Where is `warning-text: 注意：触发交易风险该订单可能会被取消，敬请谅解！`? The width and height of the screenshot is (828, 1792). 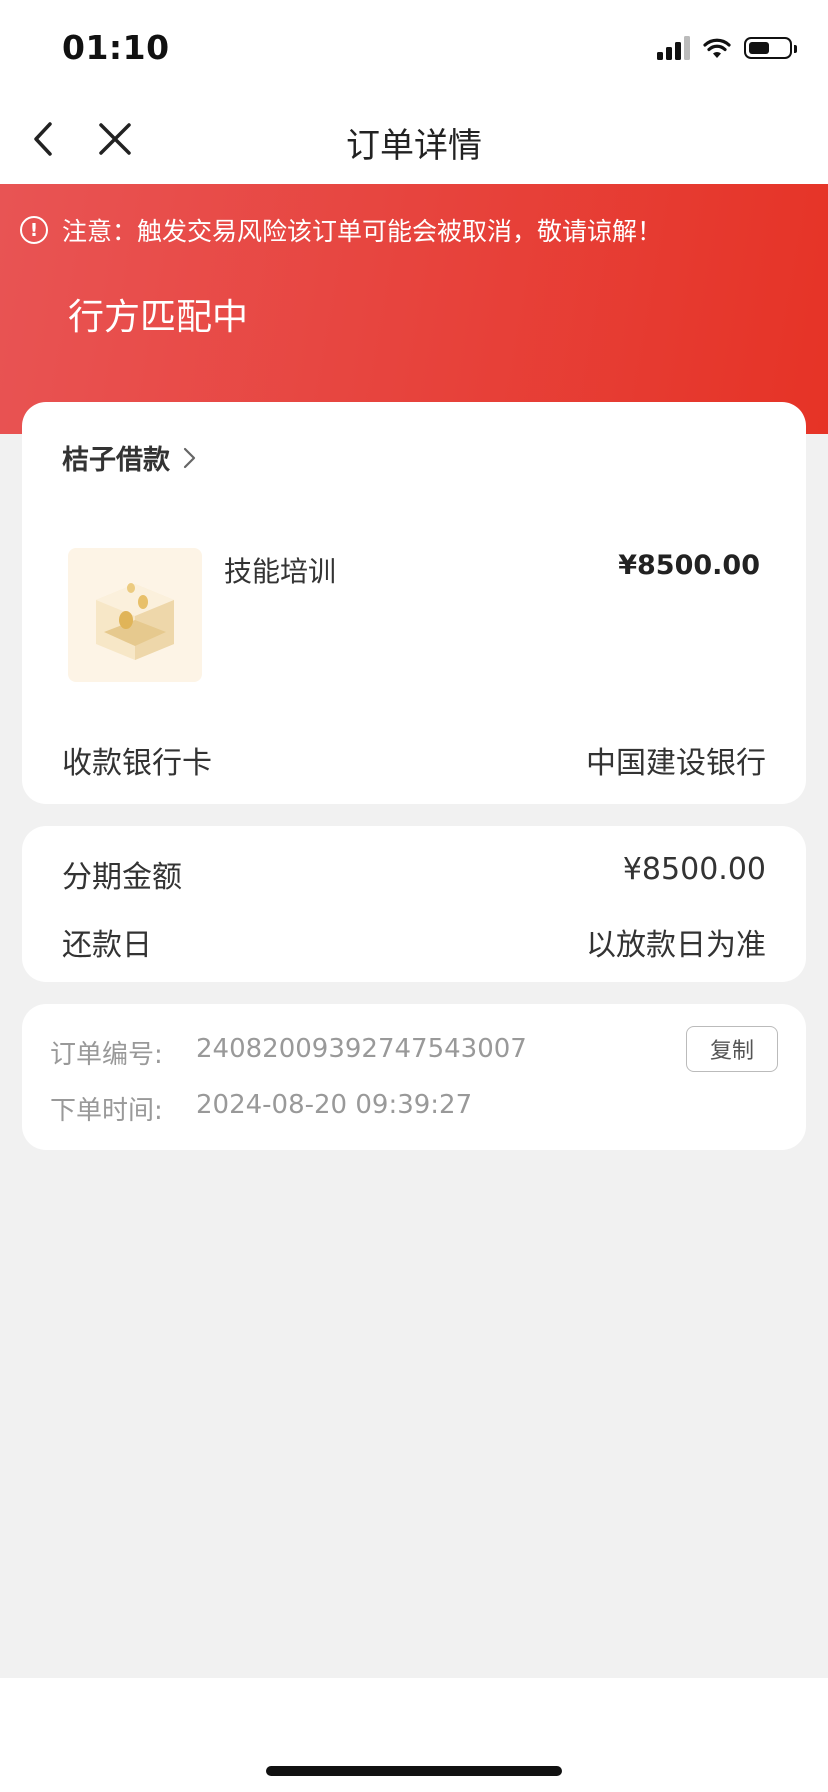 warning-text: 注意：触发交易风险该订单可能会被取消，敬请谅解！ is located at coordinates (362, 231).